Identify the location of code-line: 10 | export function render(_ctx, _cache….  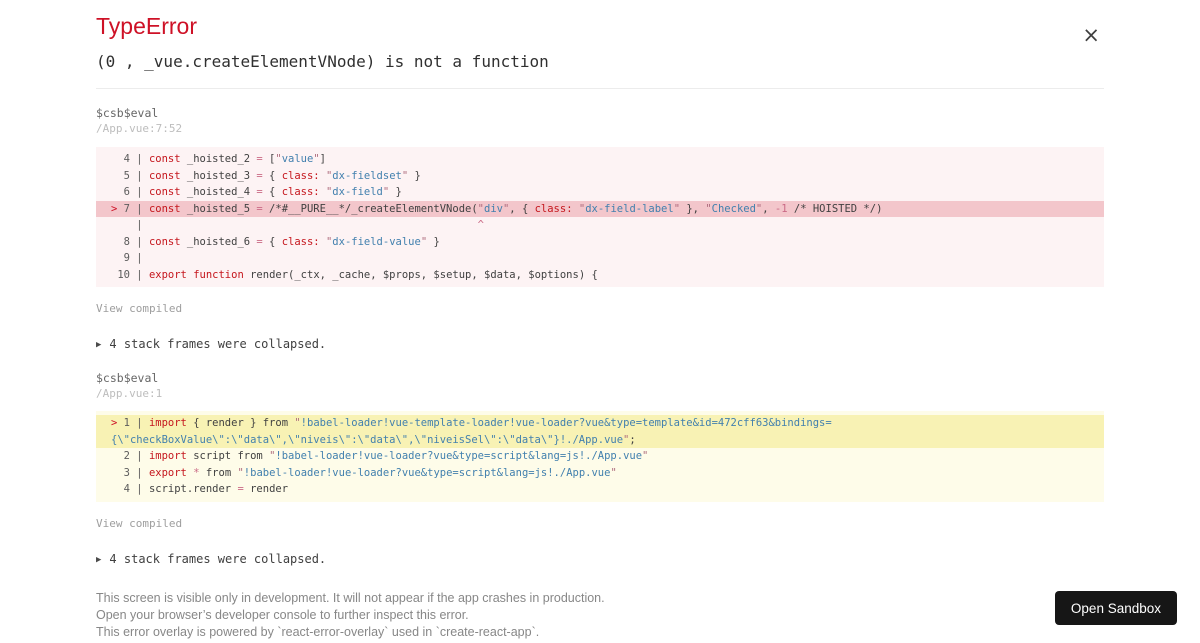
(354, 274).